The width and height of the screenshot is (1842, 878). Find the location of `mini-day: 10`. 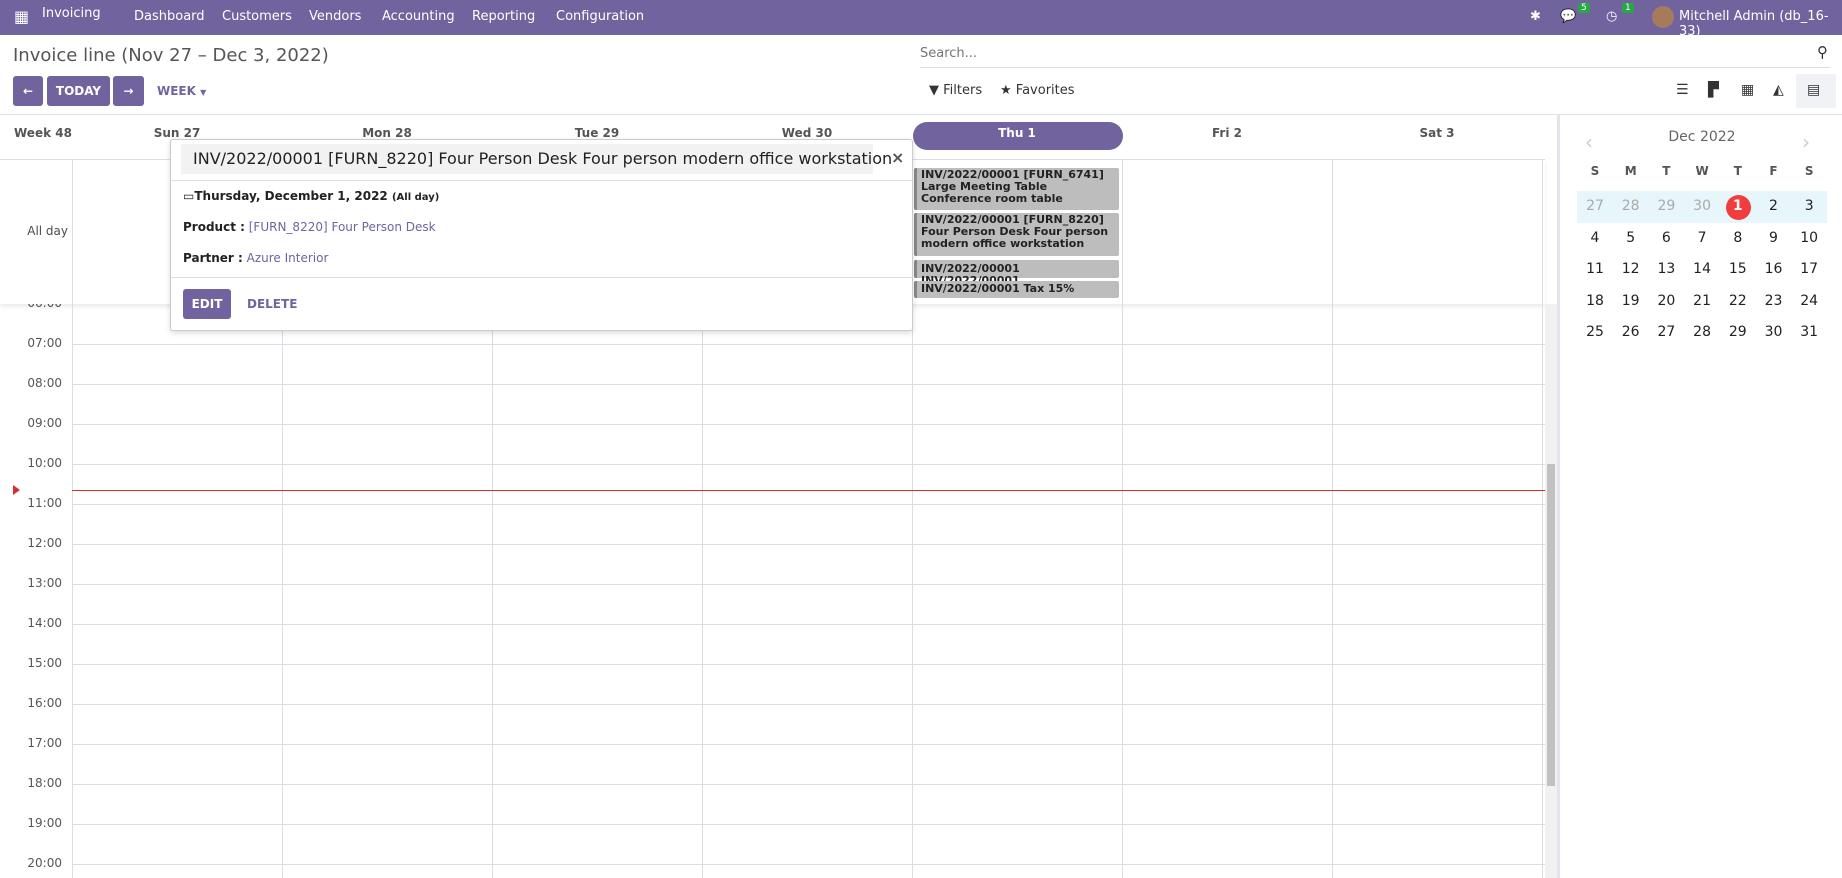

mini-day: 10 is located at coordinates (1809, 238).